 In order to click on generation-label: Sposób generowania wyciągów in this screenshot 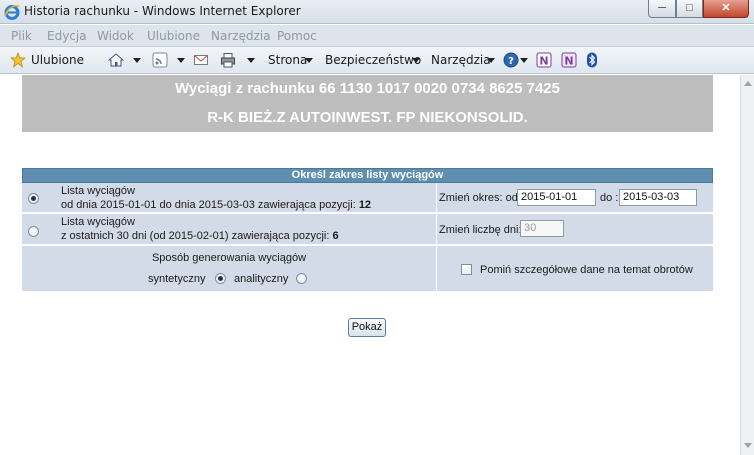, I will do `click(229, 258)`.